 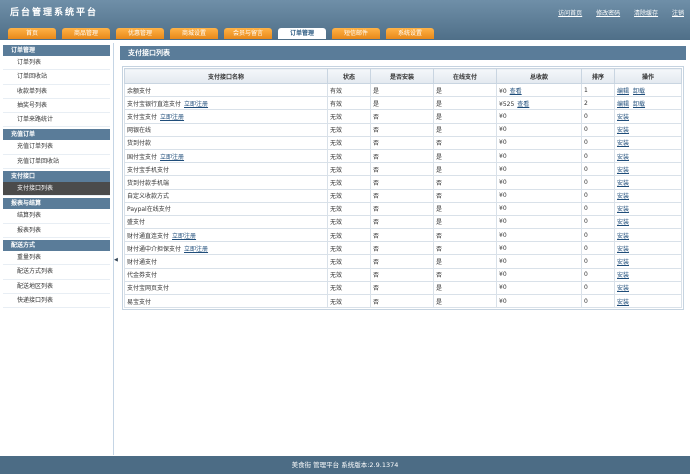 I want to click on cell-name: 余额支付, so click(x=226, y=90).